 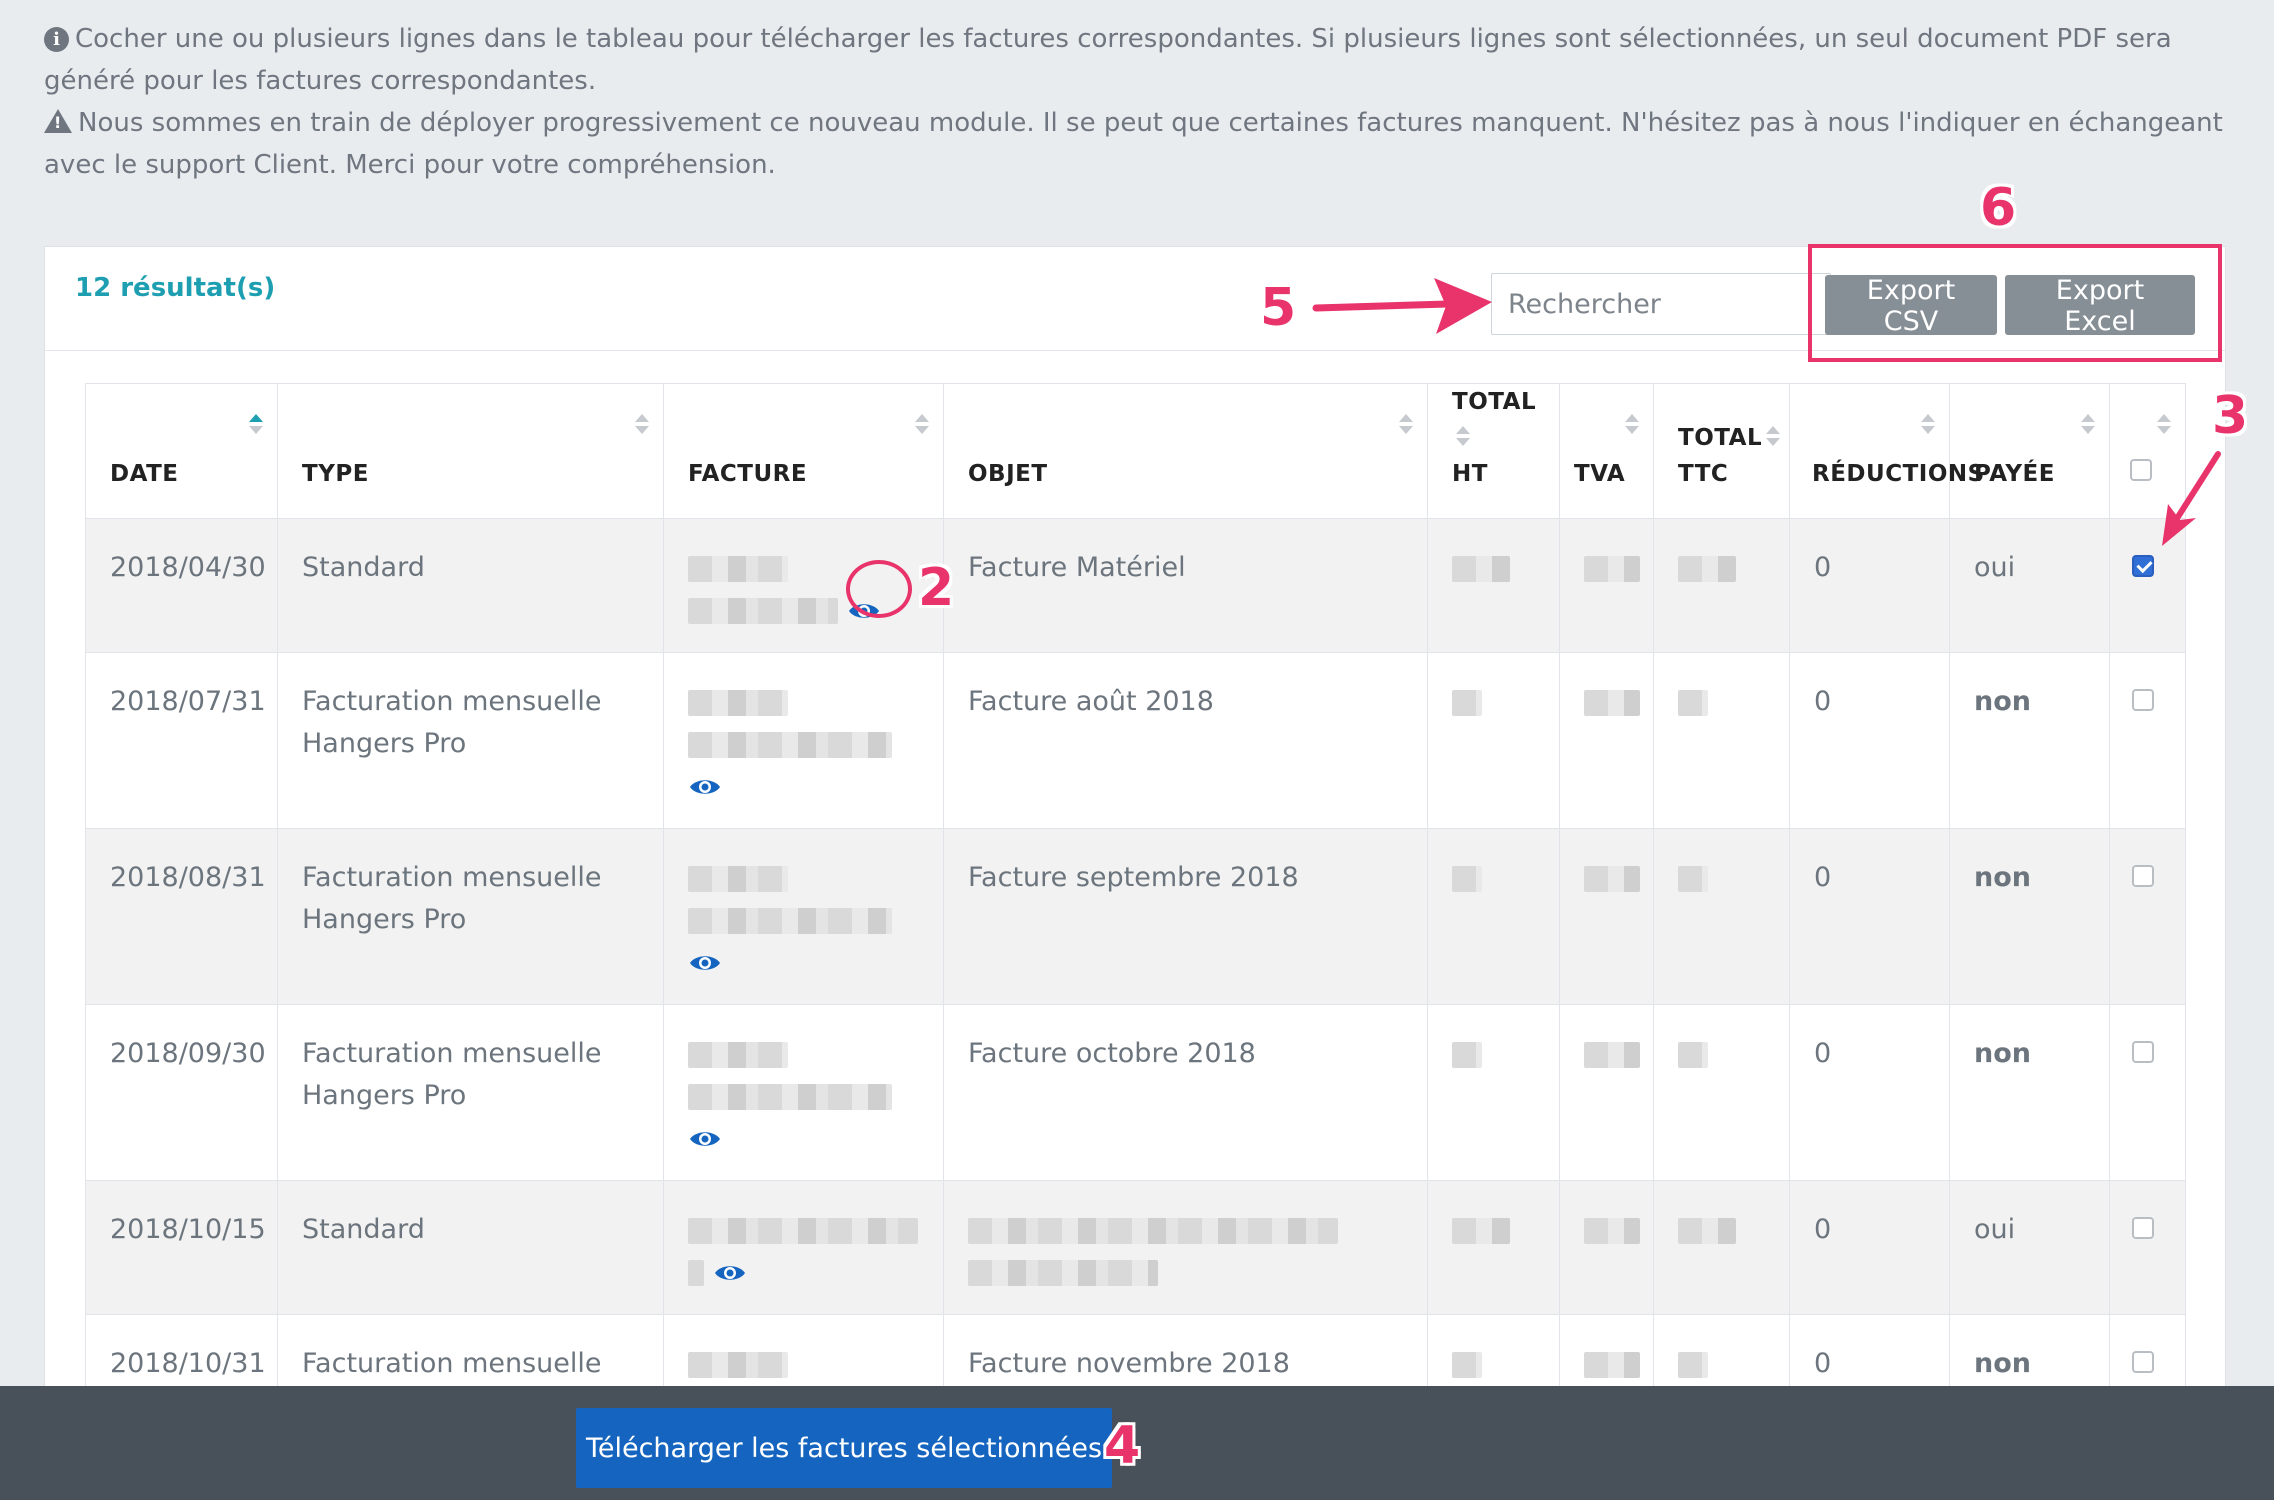 What do you see at coordinates (181, 1092) in the screenshot?
I see `cell-date: 2018/09/30` at bounding box center [181, 1092].